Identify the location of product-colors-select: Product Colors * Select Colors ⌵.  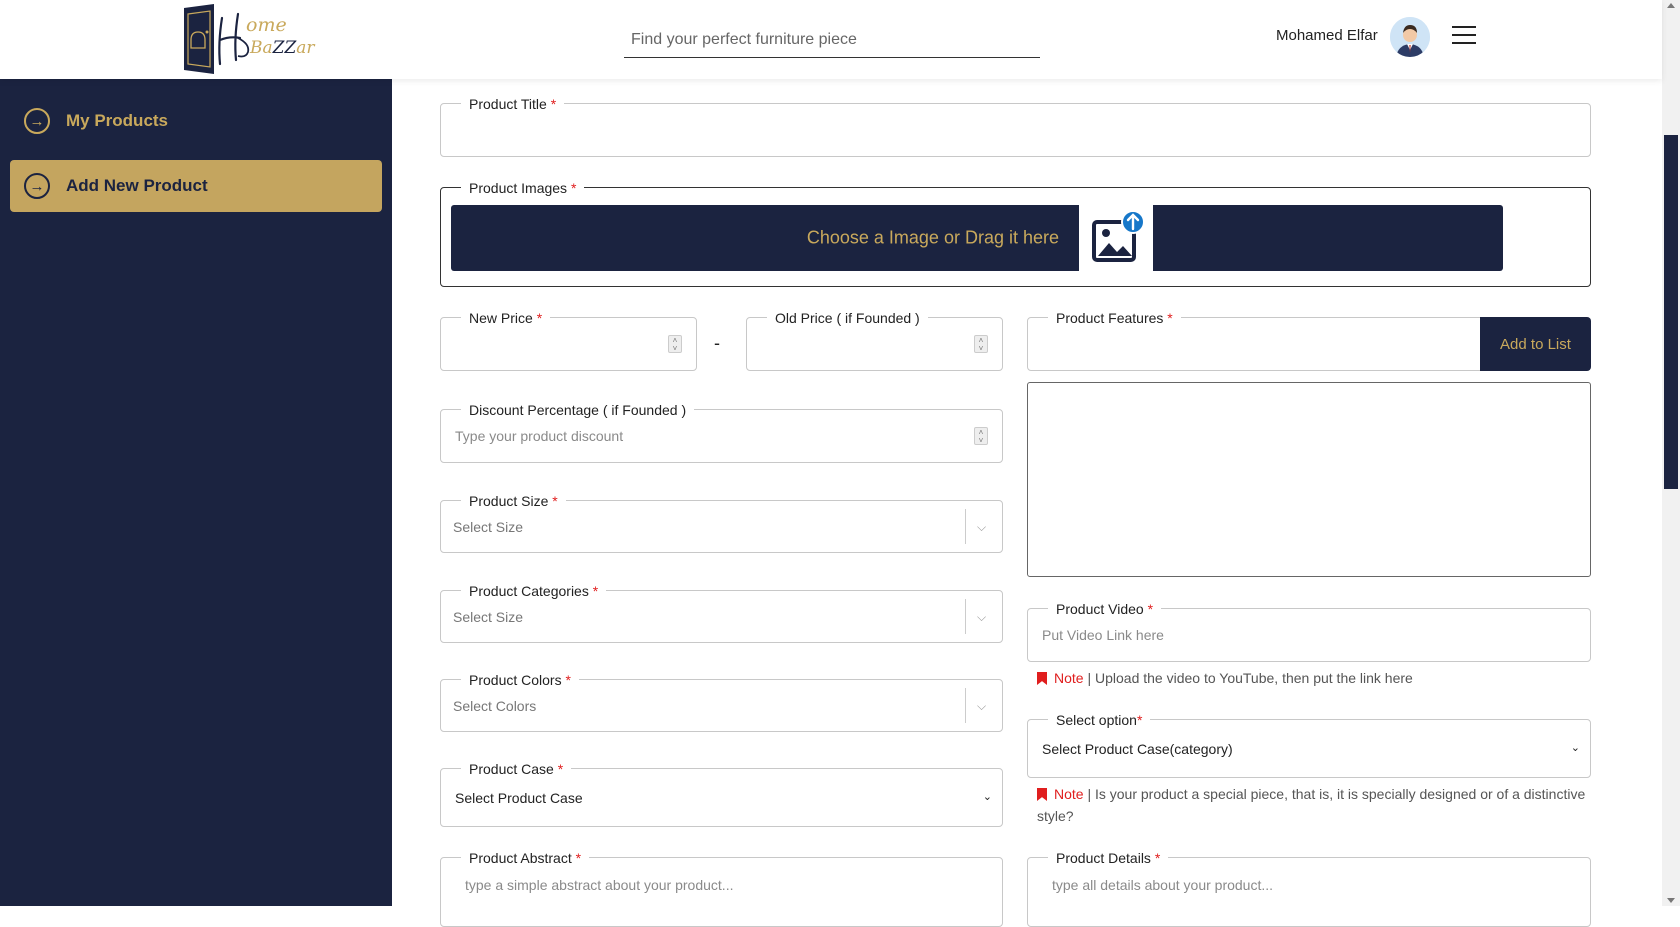
(721, 701).